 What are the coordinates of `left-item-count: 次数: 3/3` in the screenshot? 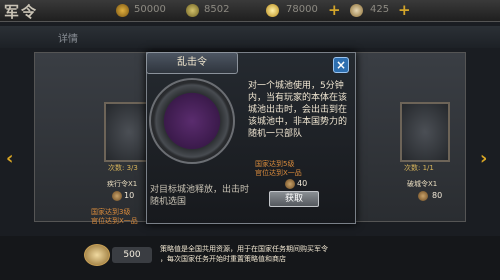 It's located at (123, 168).